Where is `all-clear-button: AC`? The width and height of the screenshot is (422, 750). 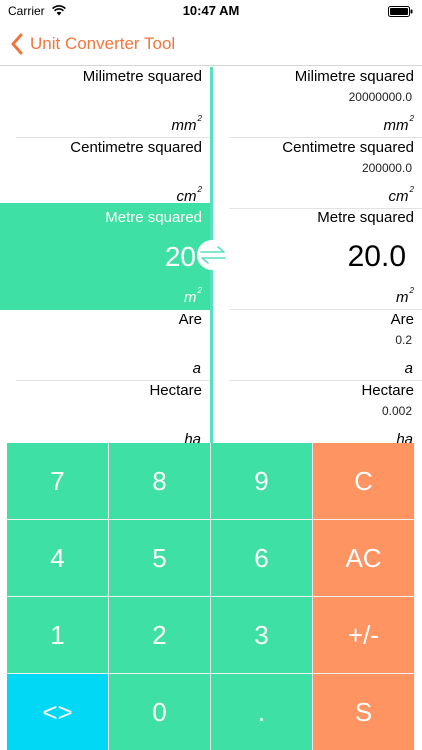 all-clear-button: AC is located at coordinates (363, 558).